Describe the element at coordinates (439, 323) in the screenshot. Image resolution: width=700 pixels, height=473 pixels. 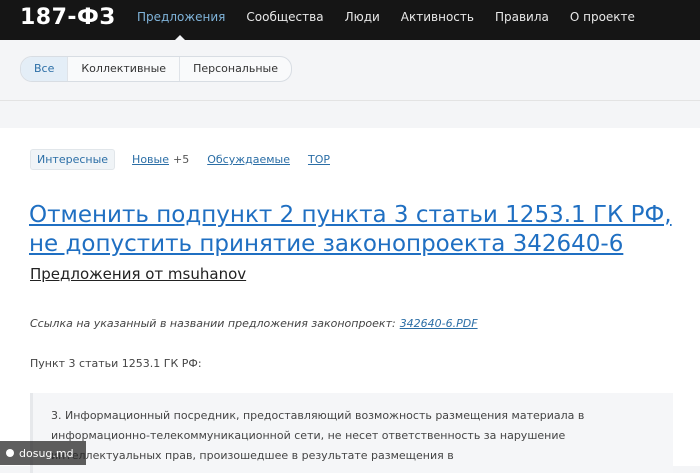
I see `bill-pdf-link: 342640-6.PDF` at that location.